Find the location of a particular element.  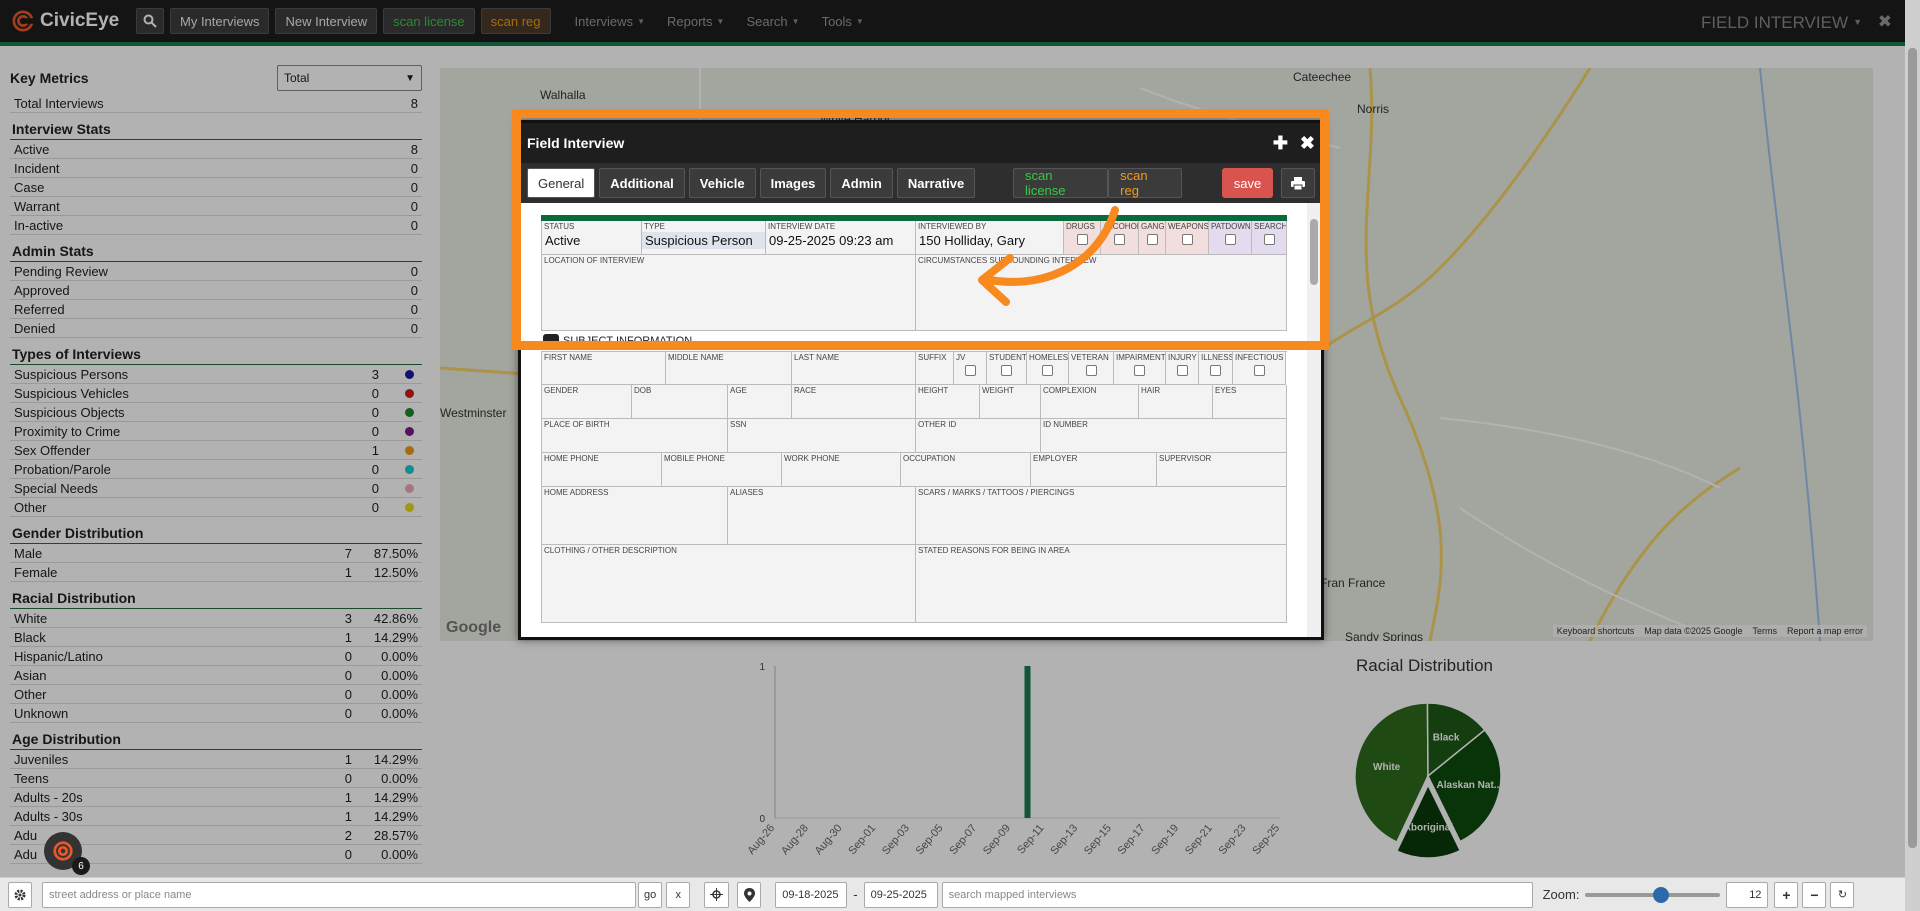

home-address-field: HOME ADDRESS is located at coordinates (635, 516).